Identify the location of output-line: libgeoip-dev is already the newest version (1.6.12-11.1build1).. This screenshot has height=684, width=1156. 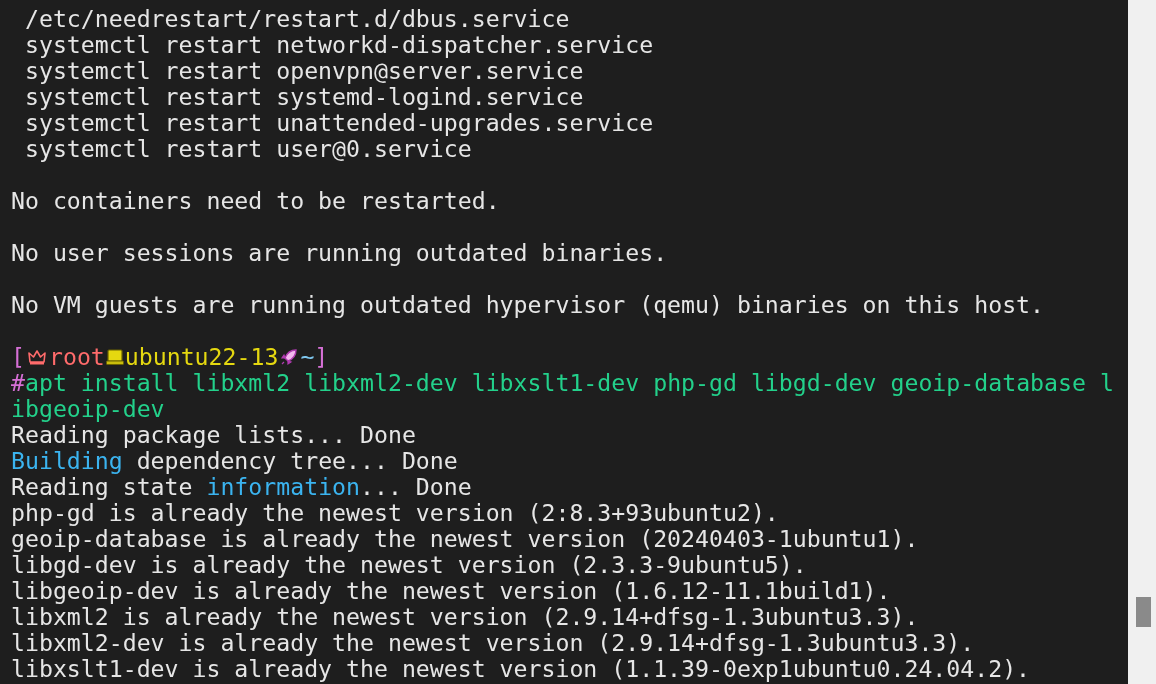
(451, 591).